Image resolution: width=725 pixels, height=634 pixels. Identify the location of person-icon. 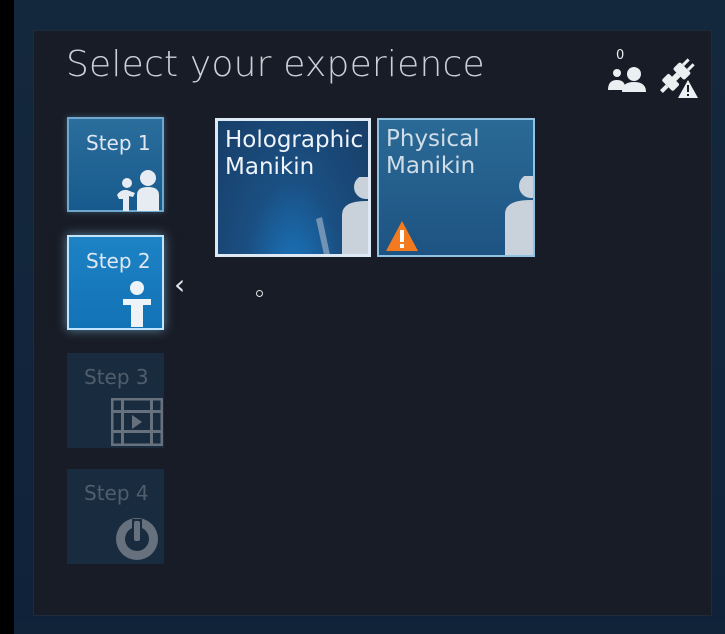
(137, 304).